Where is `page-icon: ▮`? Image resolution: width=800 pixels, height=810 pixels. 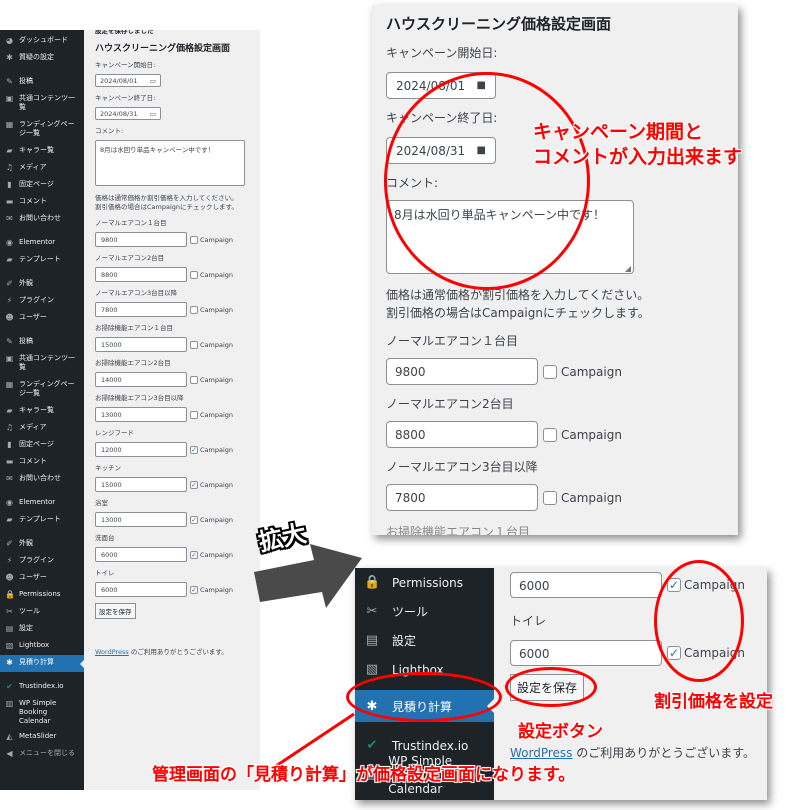 page-icon: ▮ is located at coordinates (9, 184).